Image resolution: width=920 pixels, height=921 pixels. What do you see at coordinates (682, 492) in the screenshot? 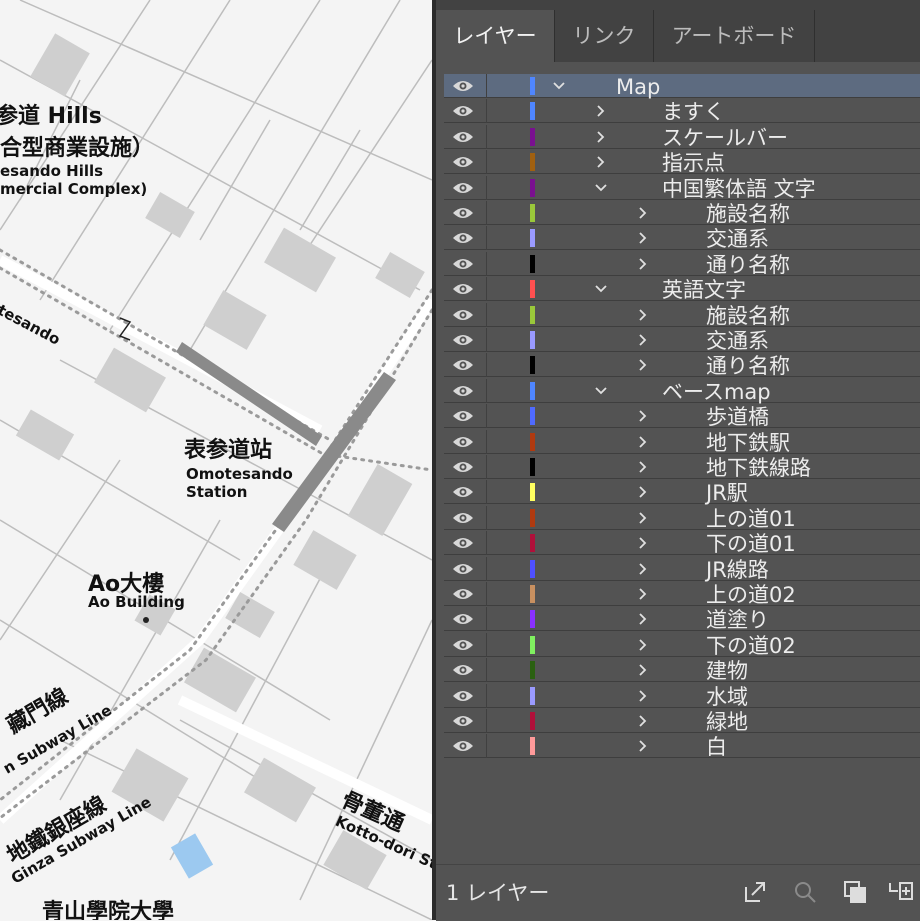
I see `layer-row: JR駅` at bounding box center [682, 492].